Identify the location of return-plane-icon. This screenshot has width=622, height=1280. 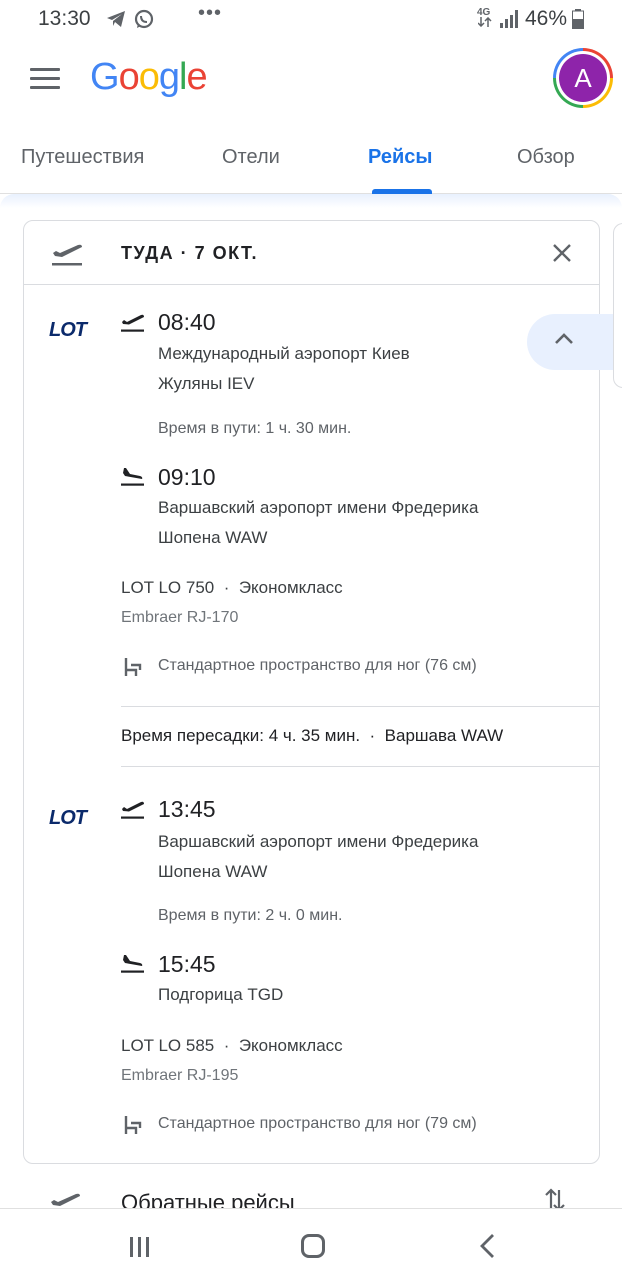
(65, 1199).